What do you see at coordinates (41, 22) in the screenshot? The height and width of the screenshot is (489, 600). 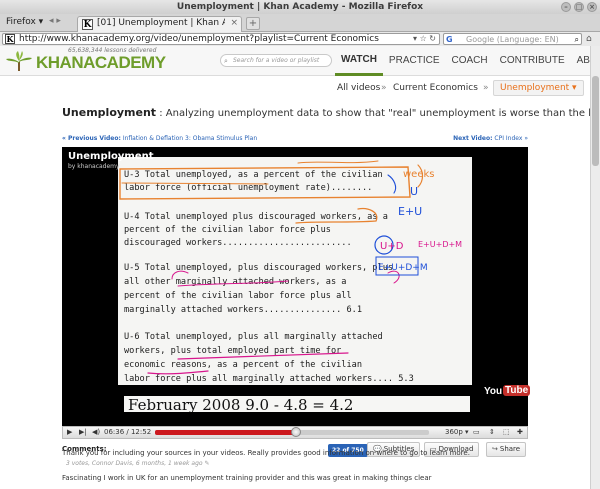 I see `chevron-down-icon: ▾` at bounding box center [41, 22].